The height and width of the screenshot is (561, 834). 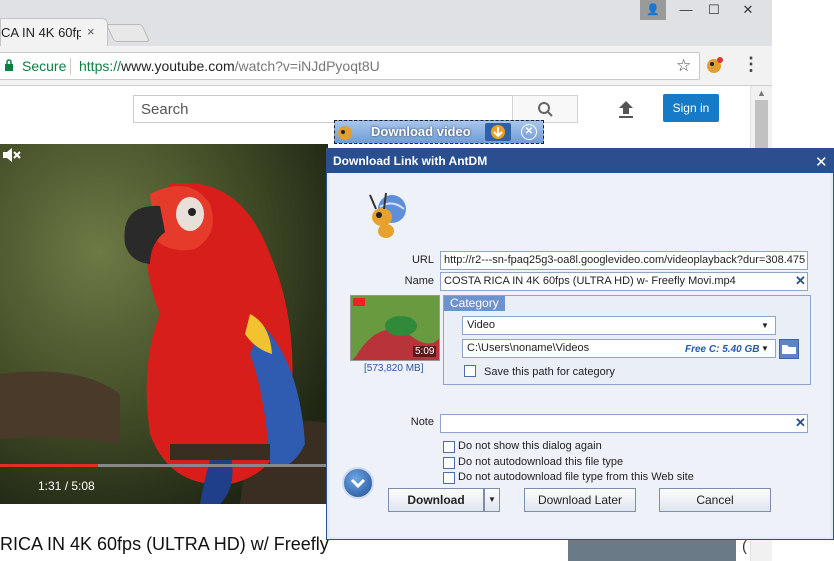 What do you see at coordinates (530, 446) in the screenshot?
I see `opt-no-dialog-label: Do not show this dialog again` at bounding box center [530, 446].